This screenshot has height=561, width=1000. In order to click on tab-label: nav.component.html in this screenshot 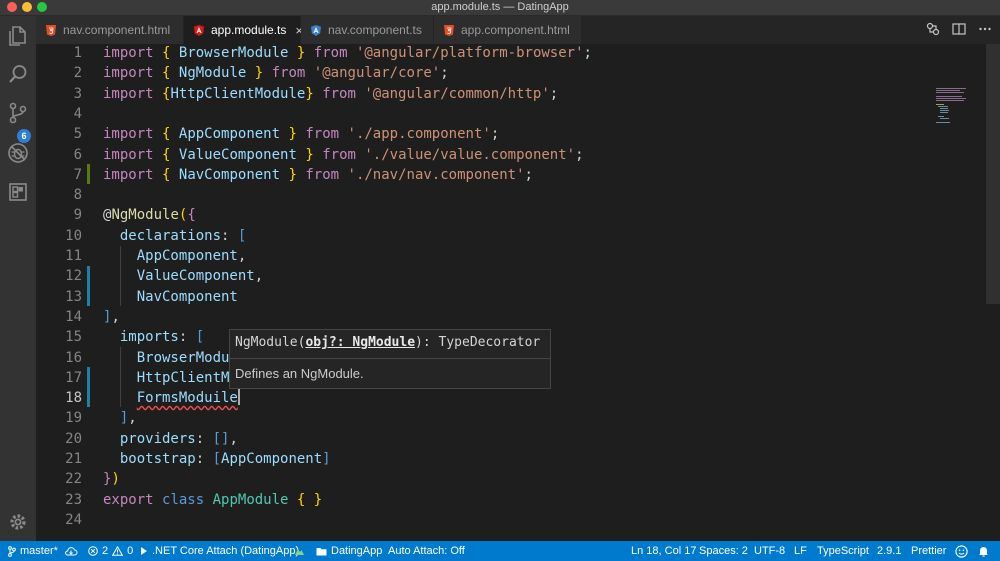, I will do `click(117, 30)`.